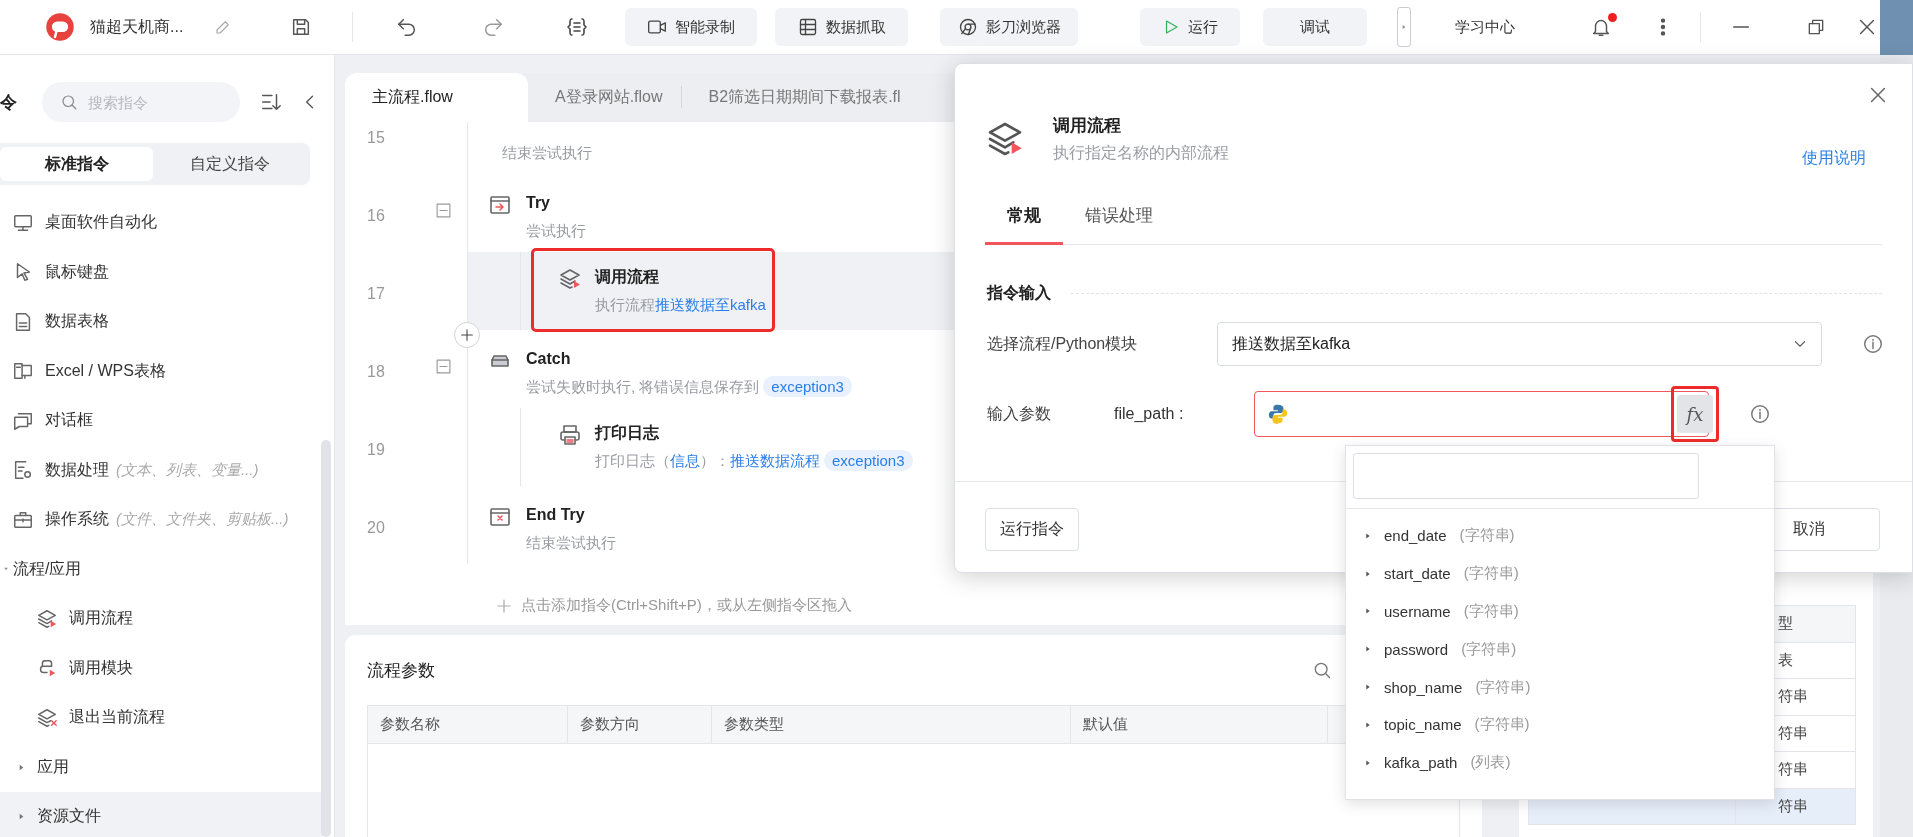 This screenshot has width=1913, height=837. What do you see at coordinates (1519, 344) in the screenshot?
I see `flow-select: 推送数据至kafka` at bounding box center [1519, 344].